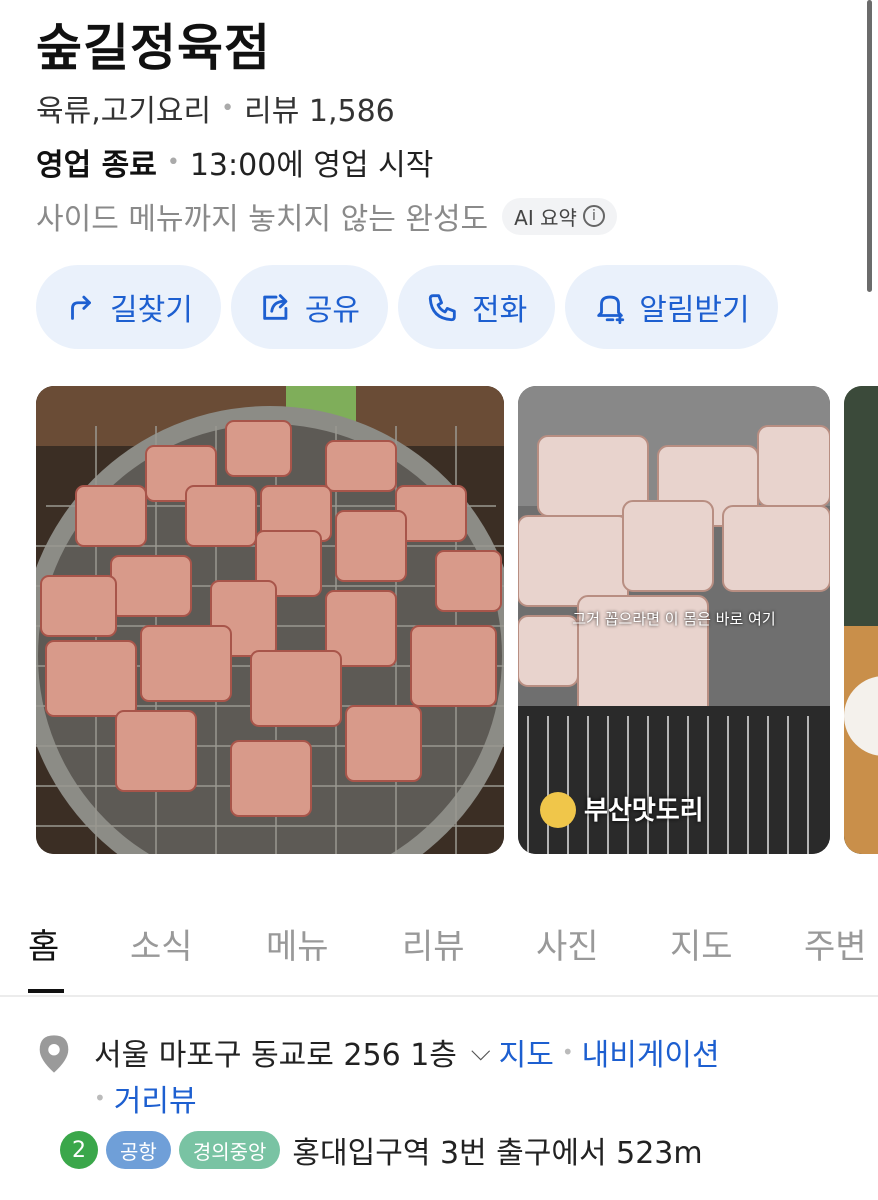 The width and height of the screenshot is (878, 1200). I want to click on subway-line-2-badge: 2, so click(79, 1150).